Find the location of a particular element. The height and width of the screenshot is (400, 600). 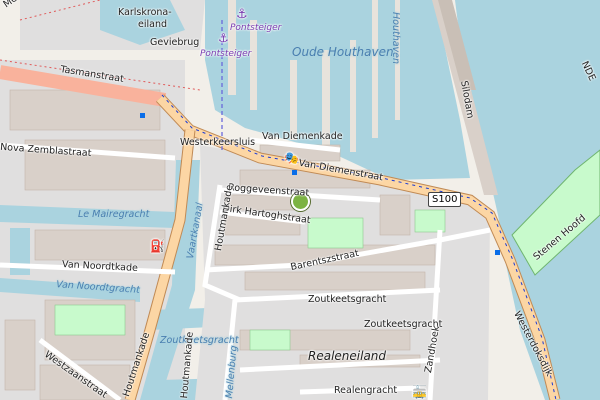

label-eiland: eiland is located at coordinates (152, 24).